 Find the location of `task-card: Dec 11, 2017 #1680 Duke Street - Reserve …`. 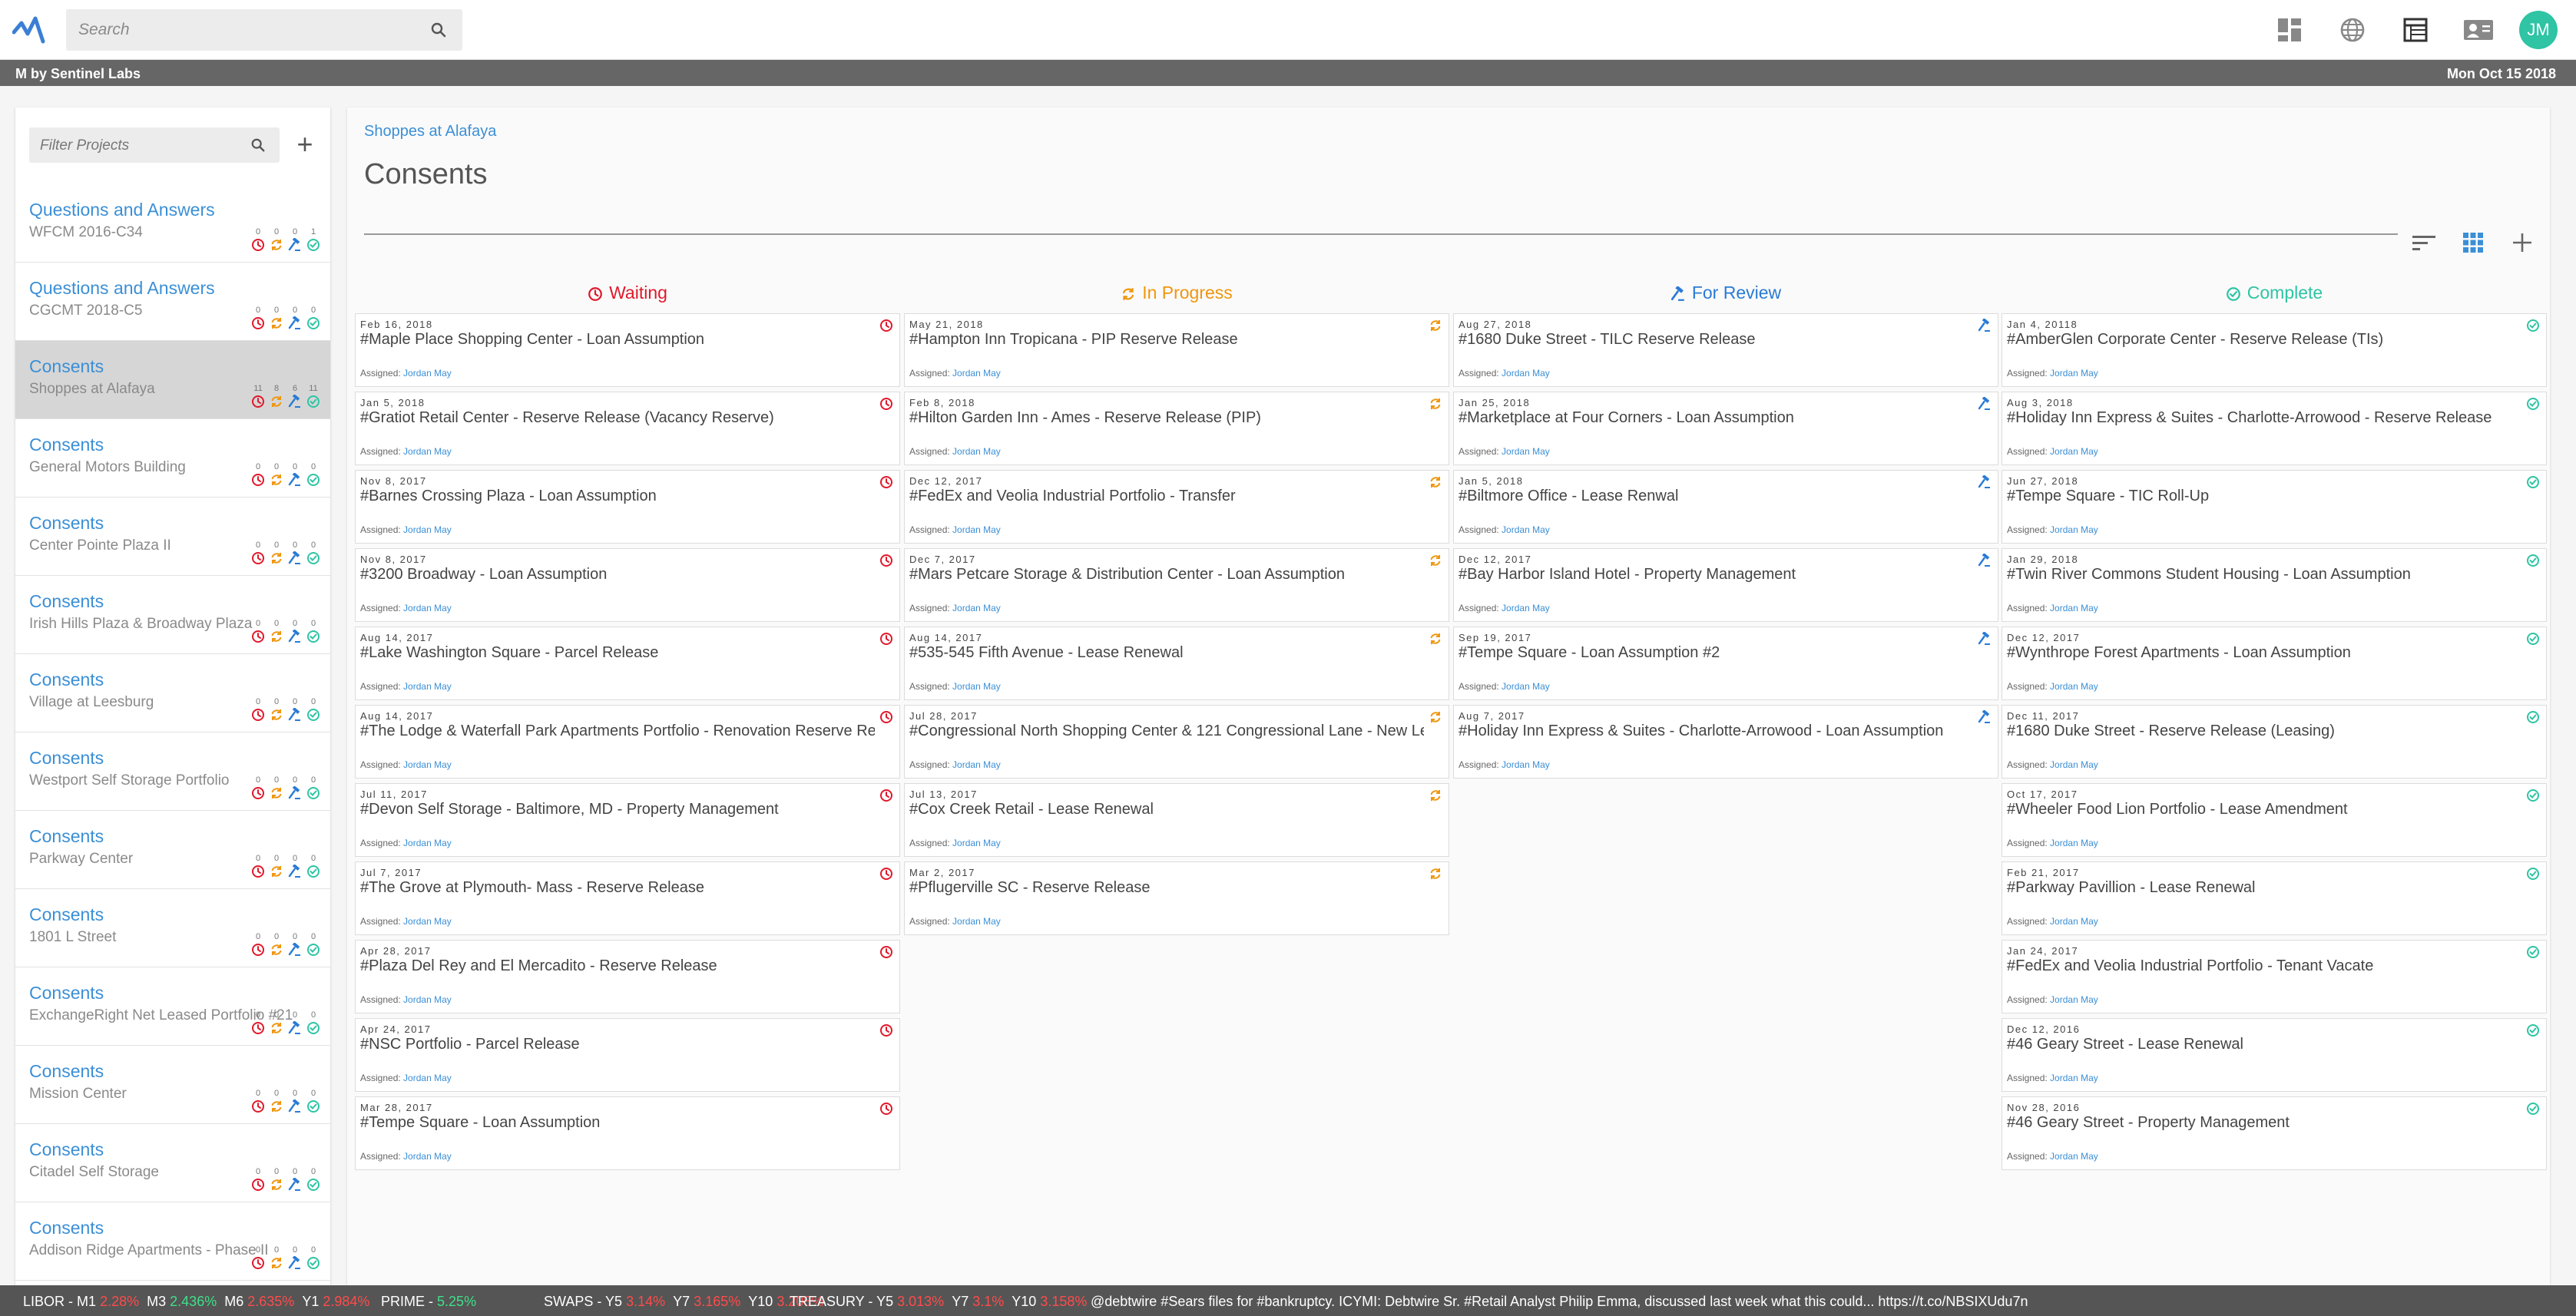

task-card: Dec 11, 2017 #1680 Duke Street - Reserve … is located at coordinates (2274, 742).